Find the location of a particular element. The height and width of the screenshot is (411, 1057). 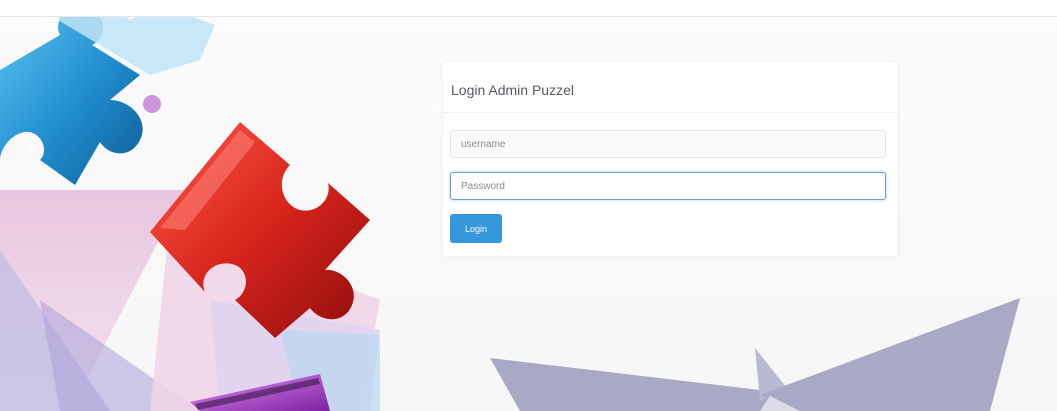

login-button: Login is located at coordinates (476, 228).